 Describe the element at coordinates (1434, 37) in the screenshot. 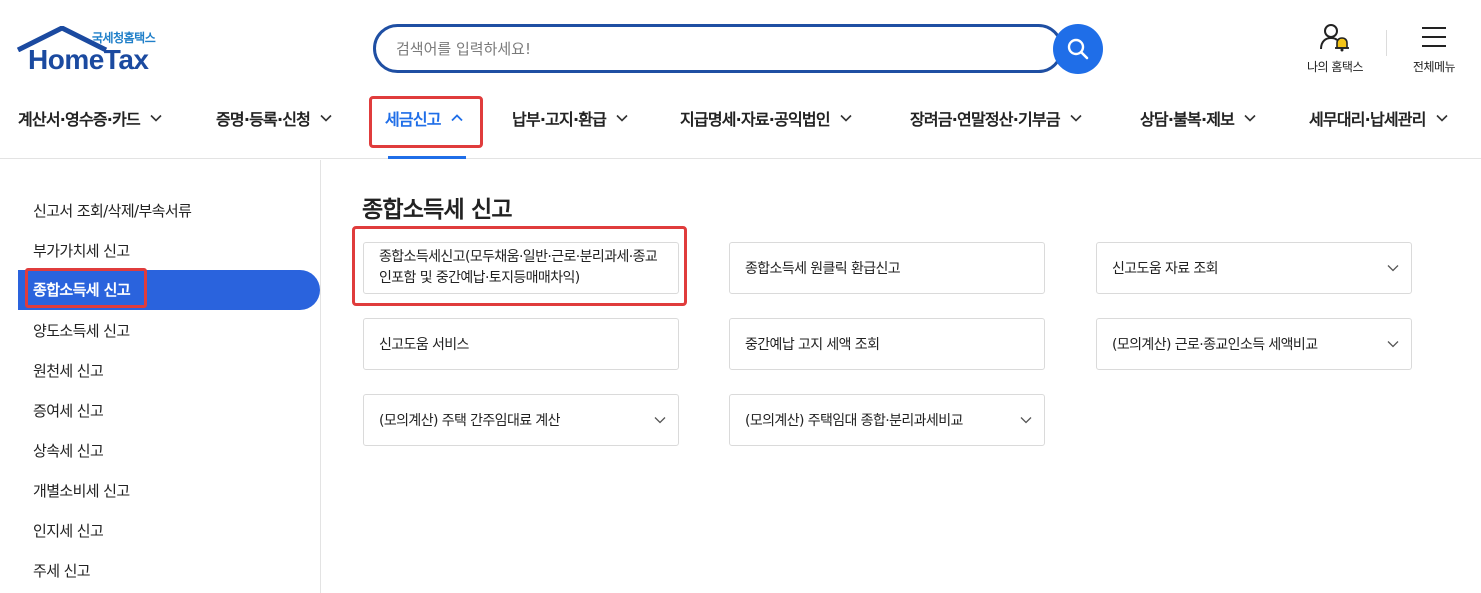

I see `hamburger-menu-icon` at that location.